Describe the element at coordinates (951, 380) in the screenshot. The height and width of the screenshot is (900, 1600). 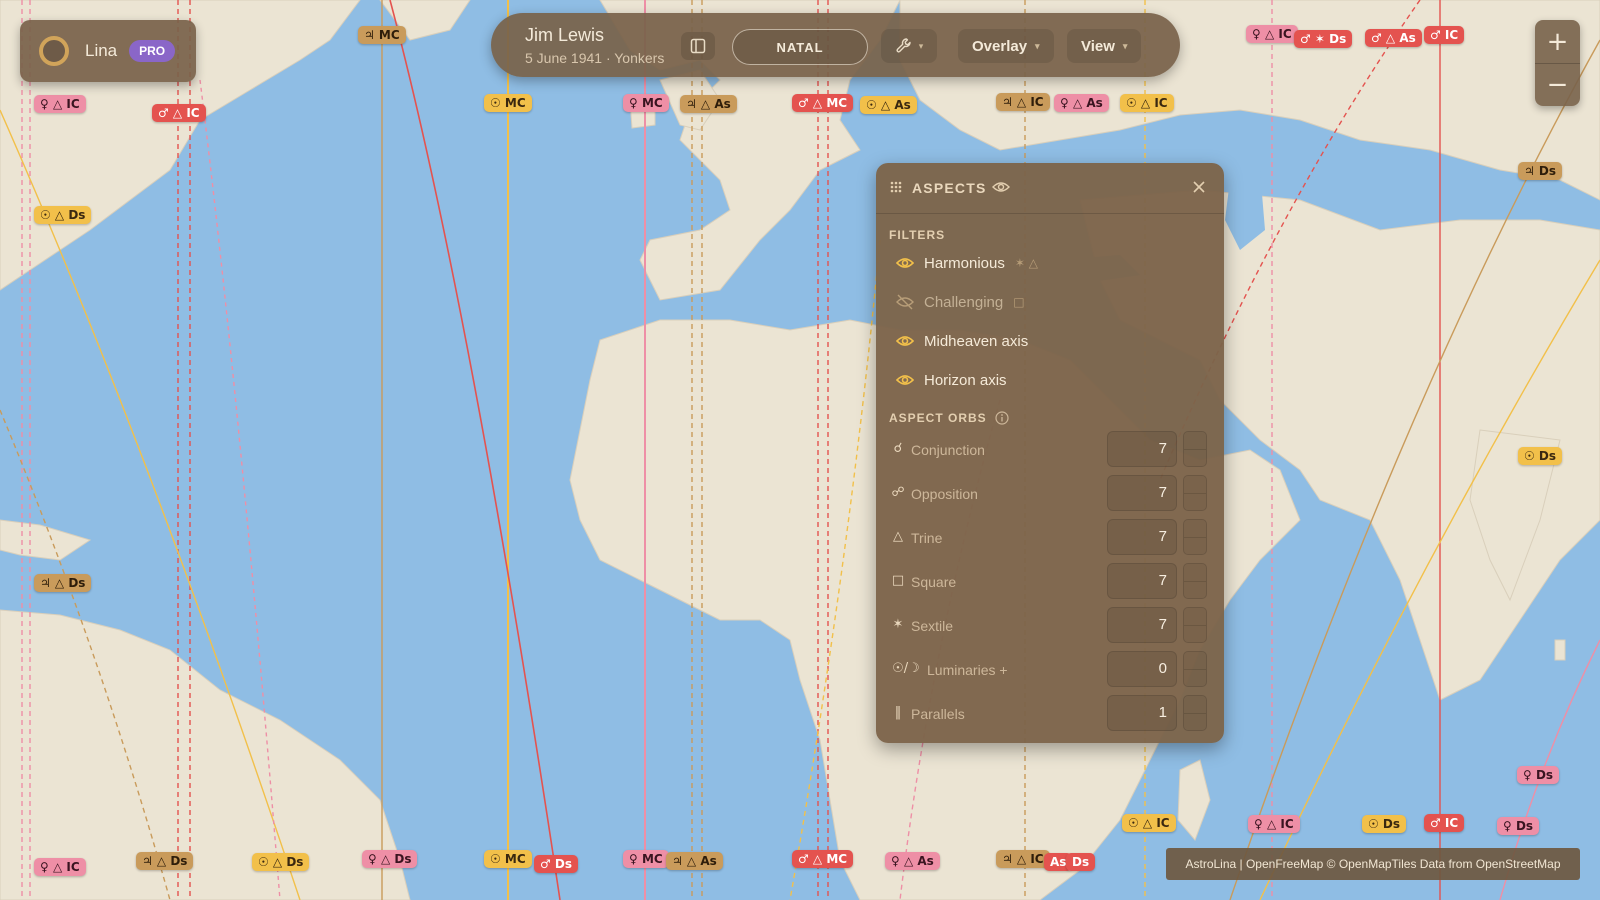
I see `filter-horizon-axis: Horizon axis` at that location.